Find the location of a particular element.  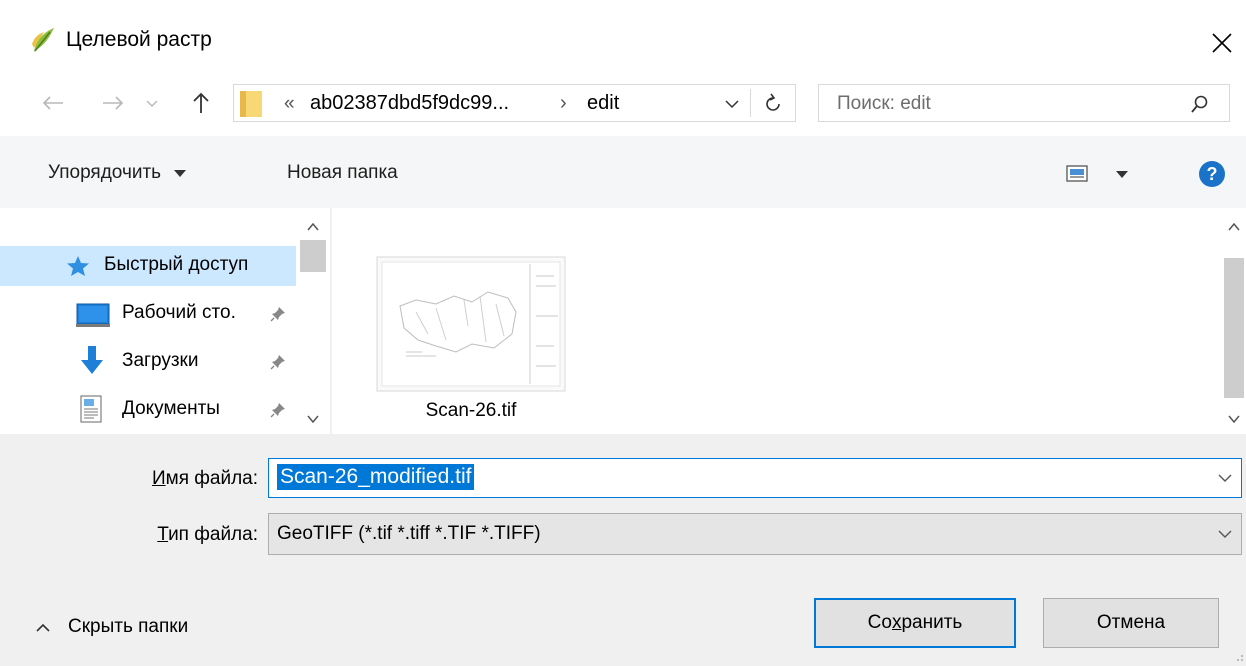

search-input is located at coordinates (1002, 104).